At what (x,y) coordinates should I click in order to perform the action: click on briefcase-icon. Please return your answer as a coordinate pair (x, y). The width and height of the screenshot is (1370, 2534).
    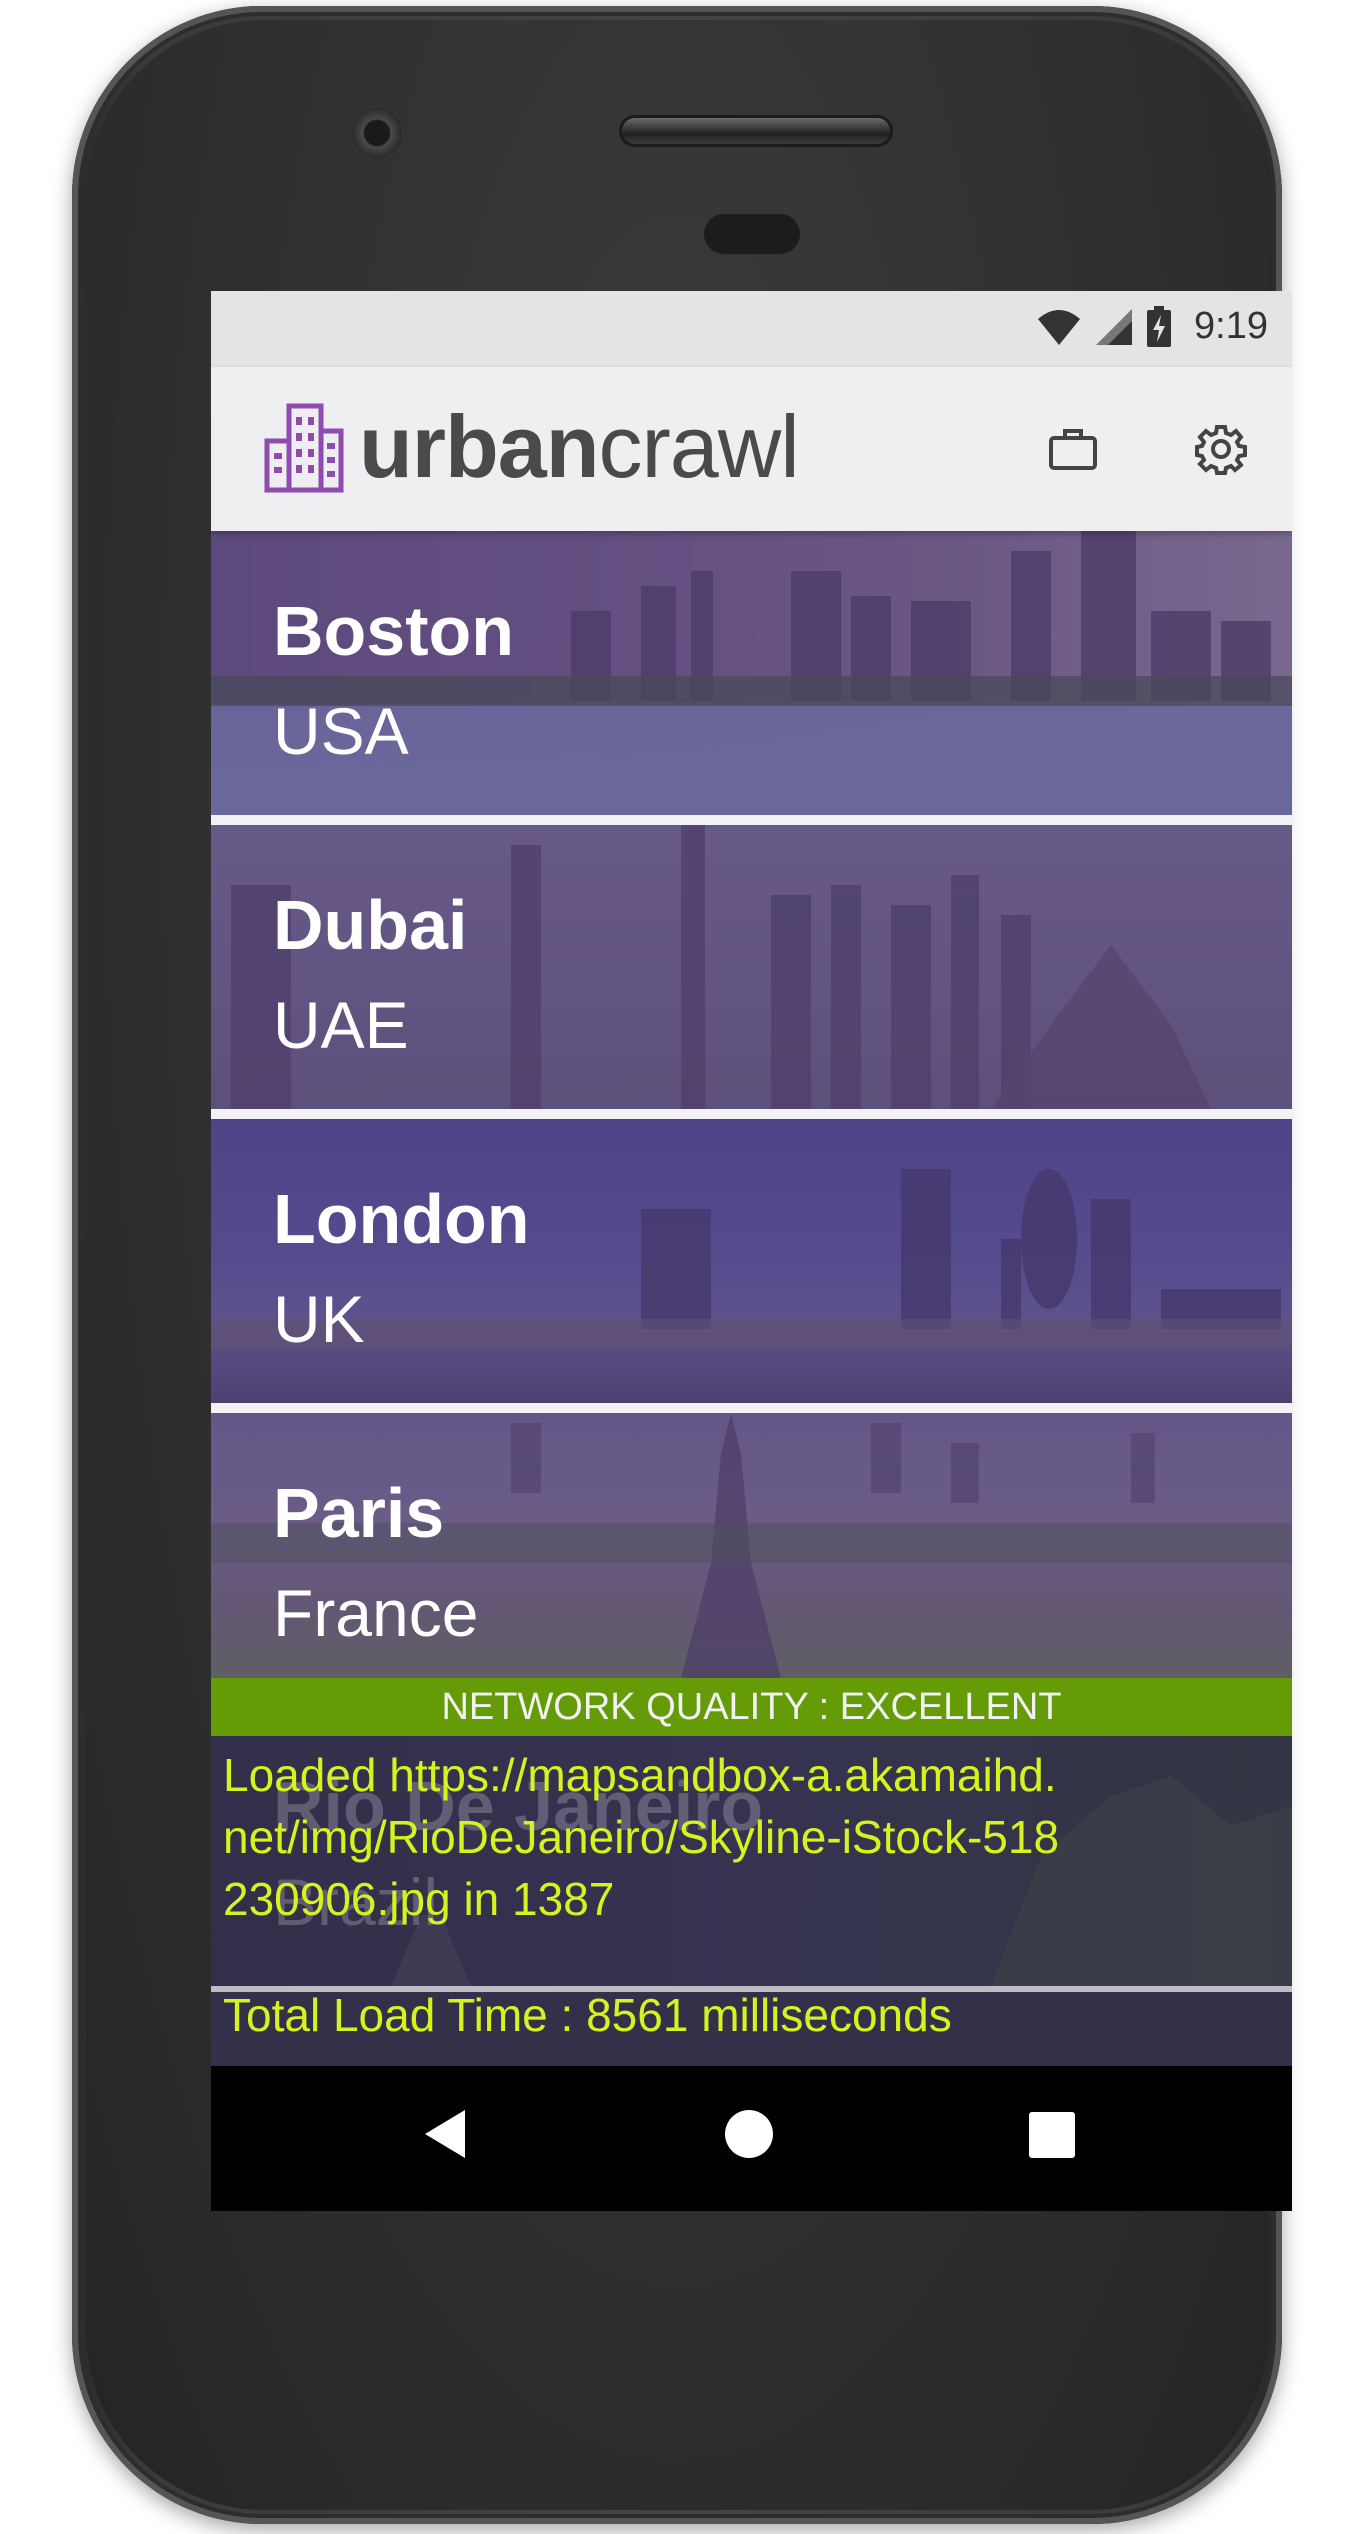
    Looking at the image, I should click on (1073, 449).